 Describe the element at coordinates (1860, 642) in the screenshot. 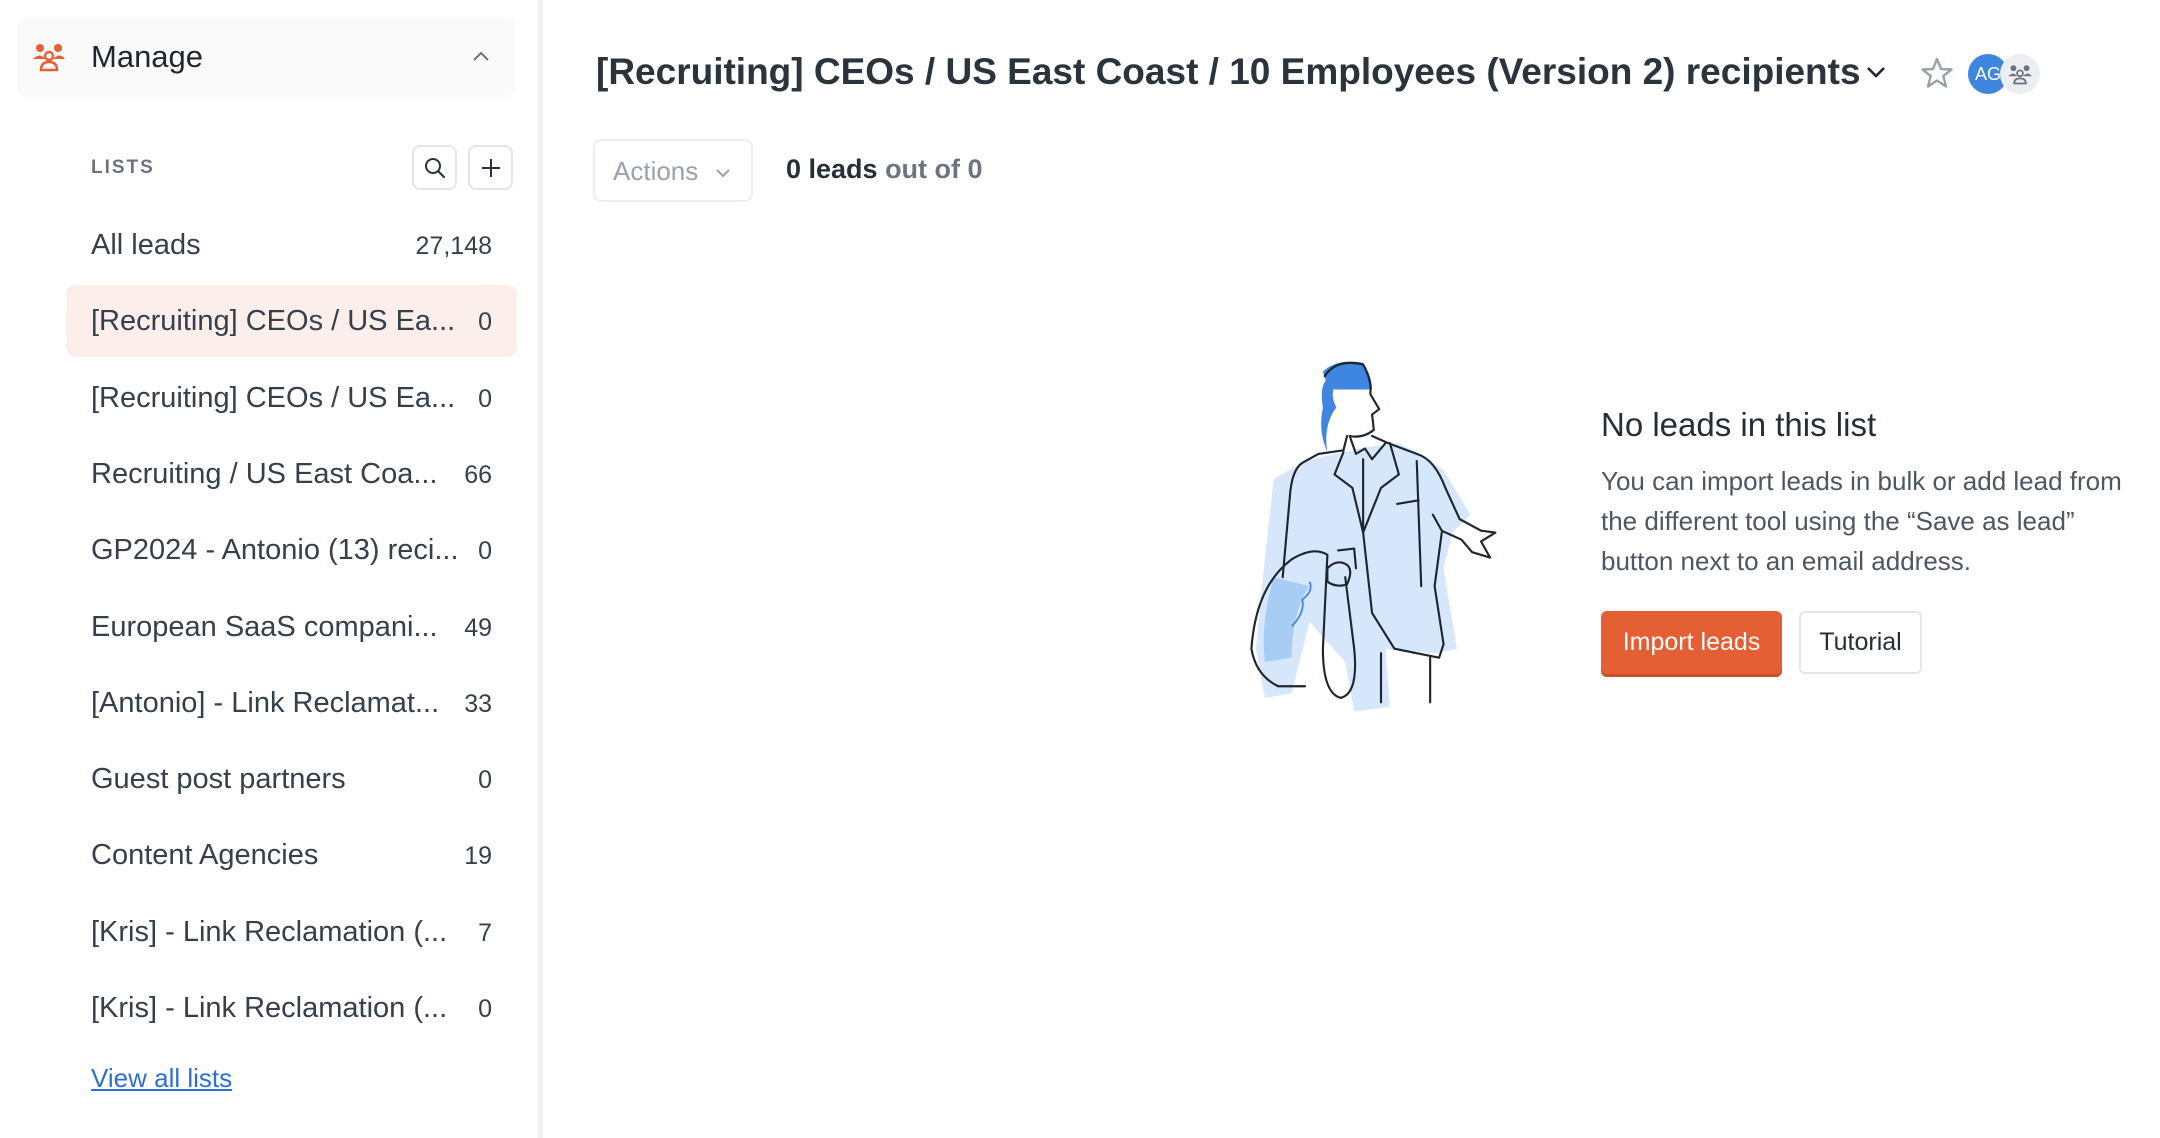

I see `tutorial-button: Tutorial` at that location.